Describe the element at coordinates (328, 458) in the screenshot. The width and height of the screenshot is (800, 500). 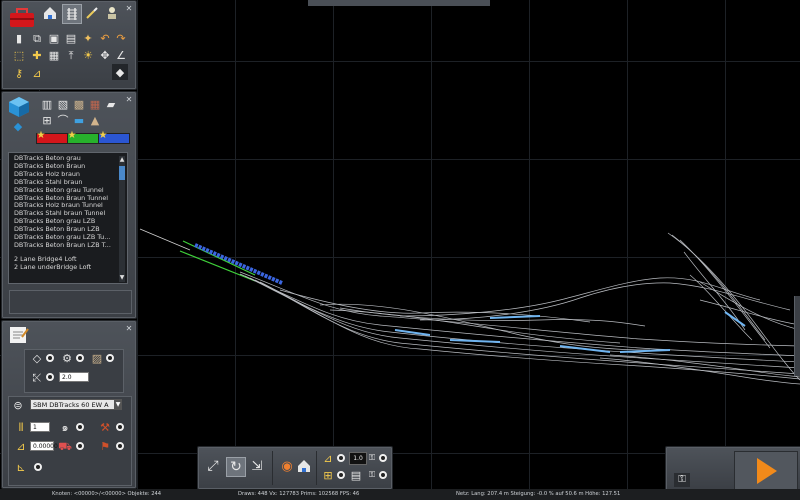
I see `terrain-edit-icon: ⊿` at that location.